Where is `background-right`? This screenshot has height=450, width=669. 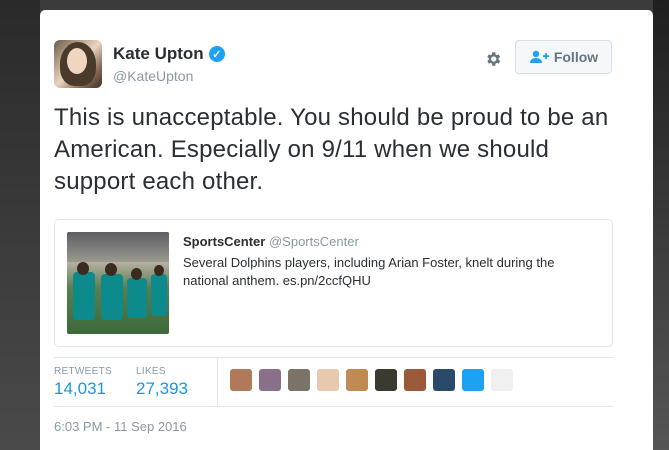 background-right is located at coordinates (661, 225).